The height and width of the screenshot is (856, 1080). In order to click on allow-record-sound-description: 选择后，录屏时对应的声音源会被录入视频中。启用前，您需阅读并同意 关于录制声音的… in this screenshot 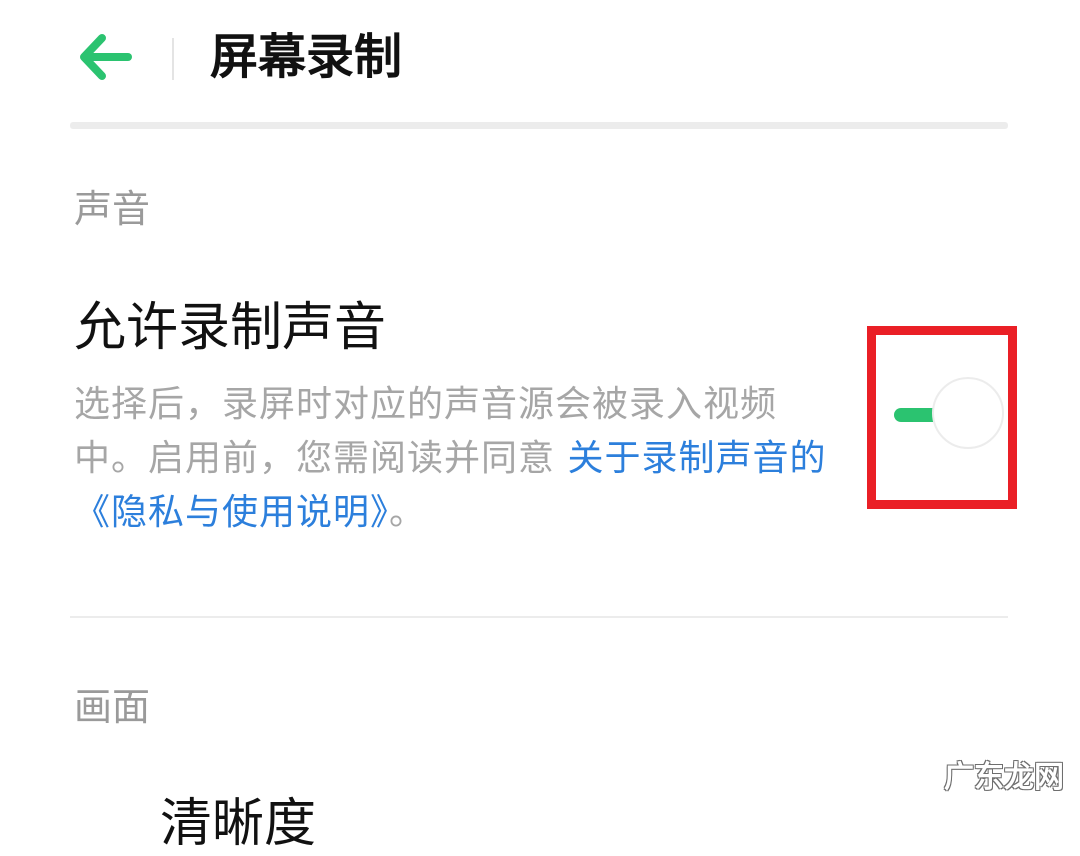, I will do `click(454, 459)`.